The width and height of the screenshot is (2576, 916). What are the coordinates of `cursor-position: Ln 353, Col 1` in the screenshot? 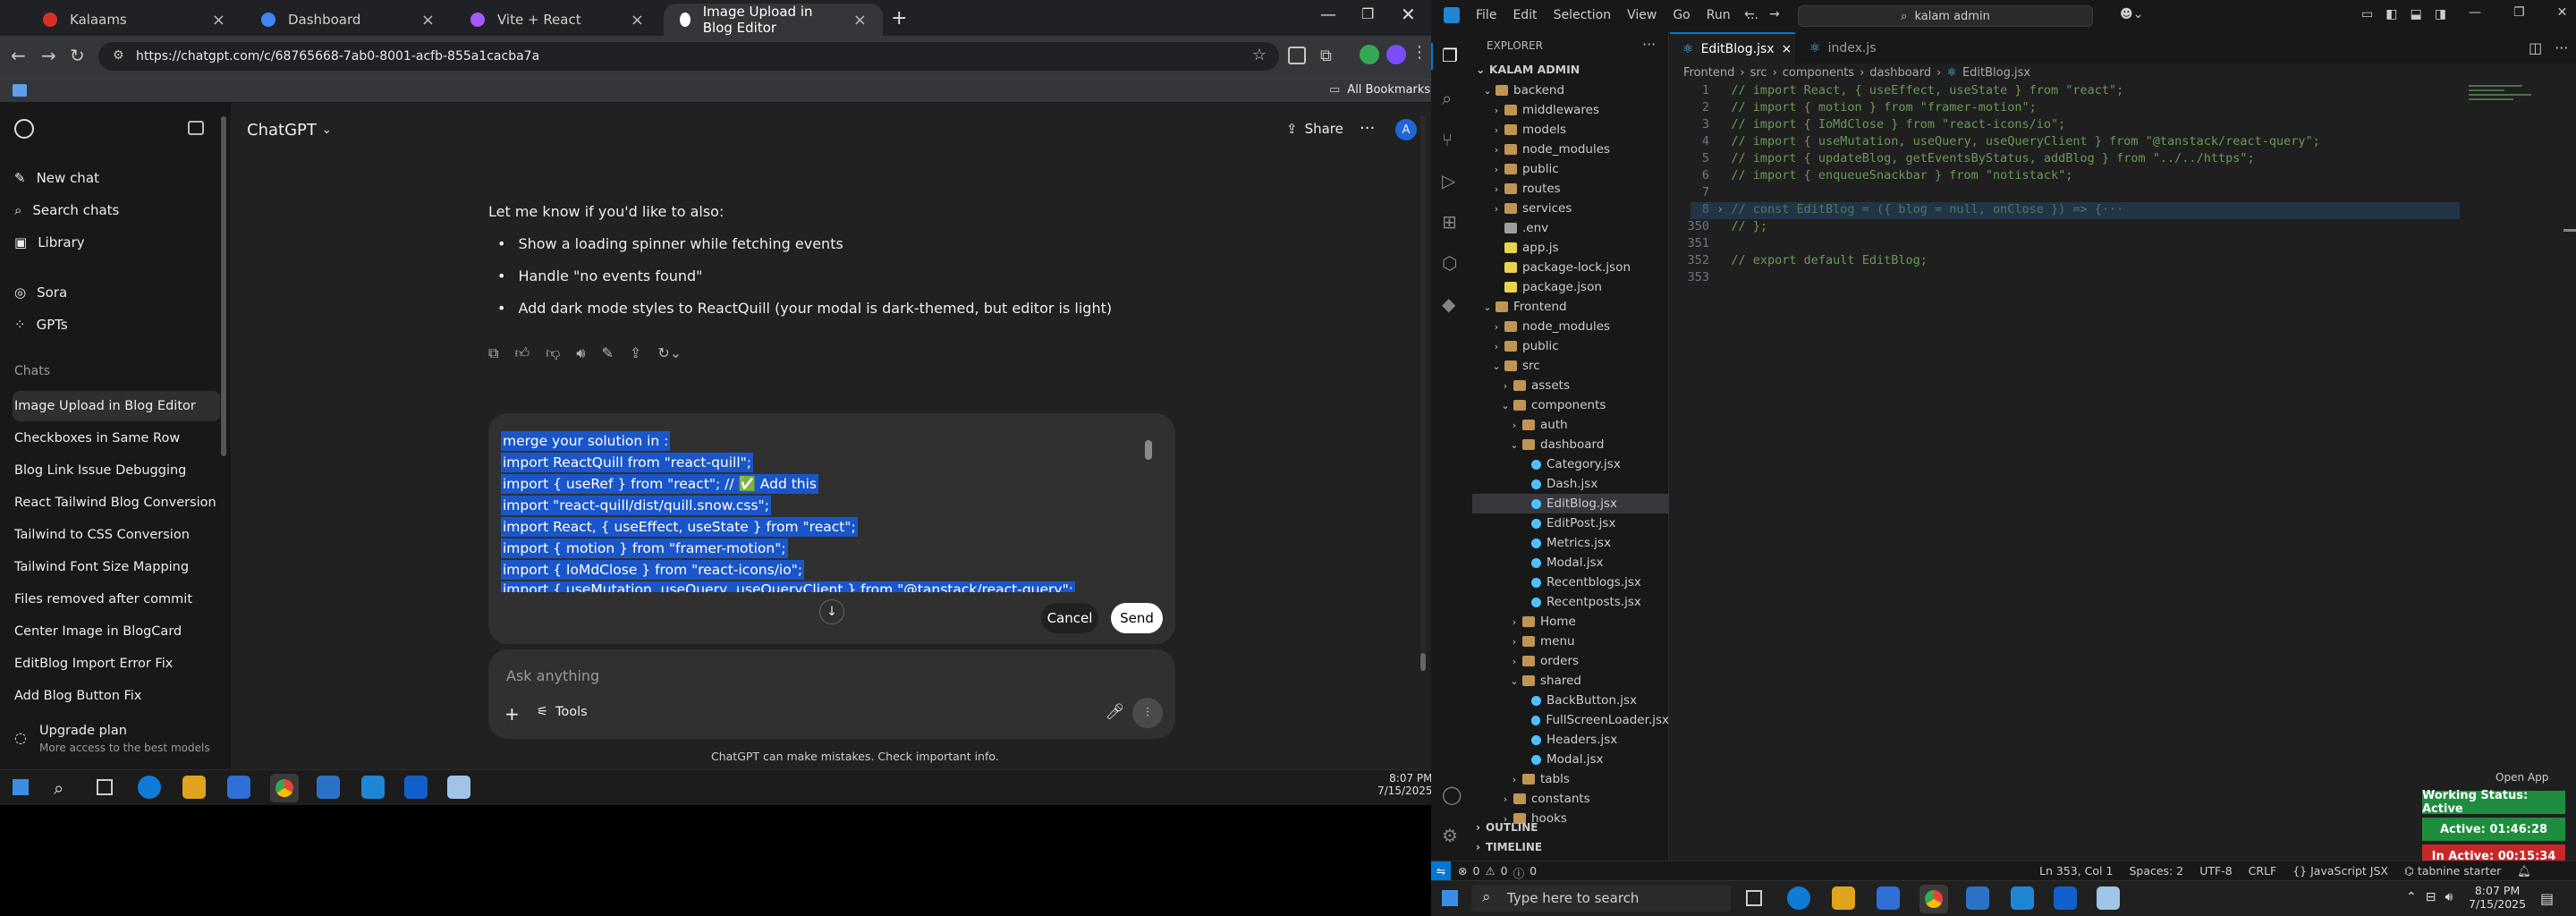 It's located at (2076, 871).